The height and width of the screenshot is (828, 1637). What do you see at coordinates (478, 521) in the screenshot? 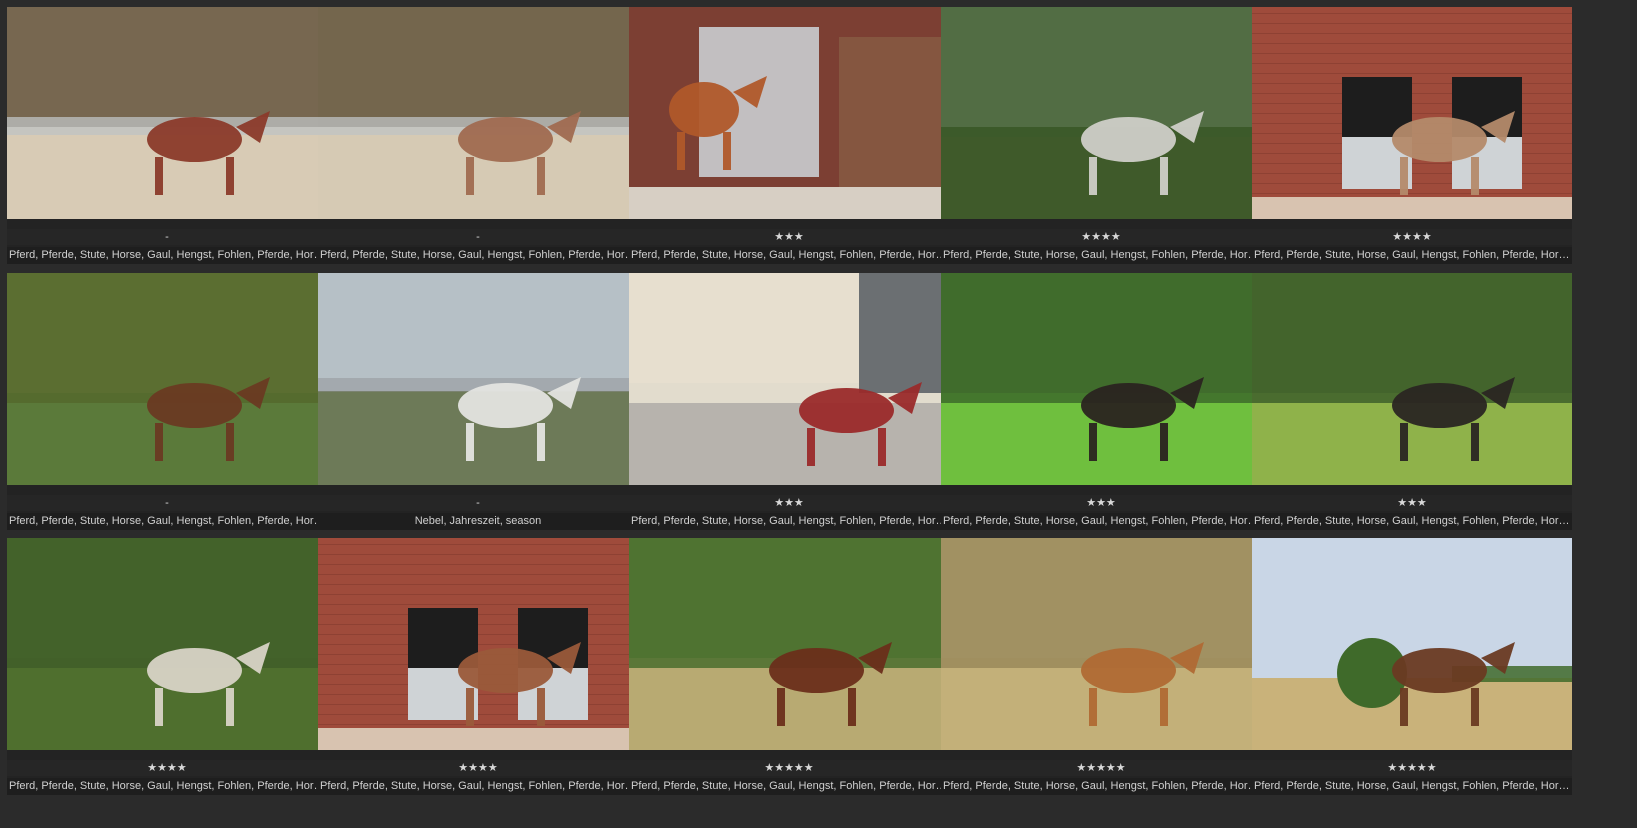
I see `keywords-label: Nebel, Jahreszeit, season` at bounding box center [478, 521].